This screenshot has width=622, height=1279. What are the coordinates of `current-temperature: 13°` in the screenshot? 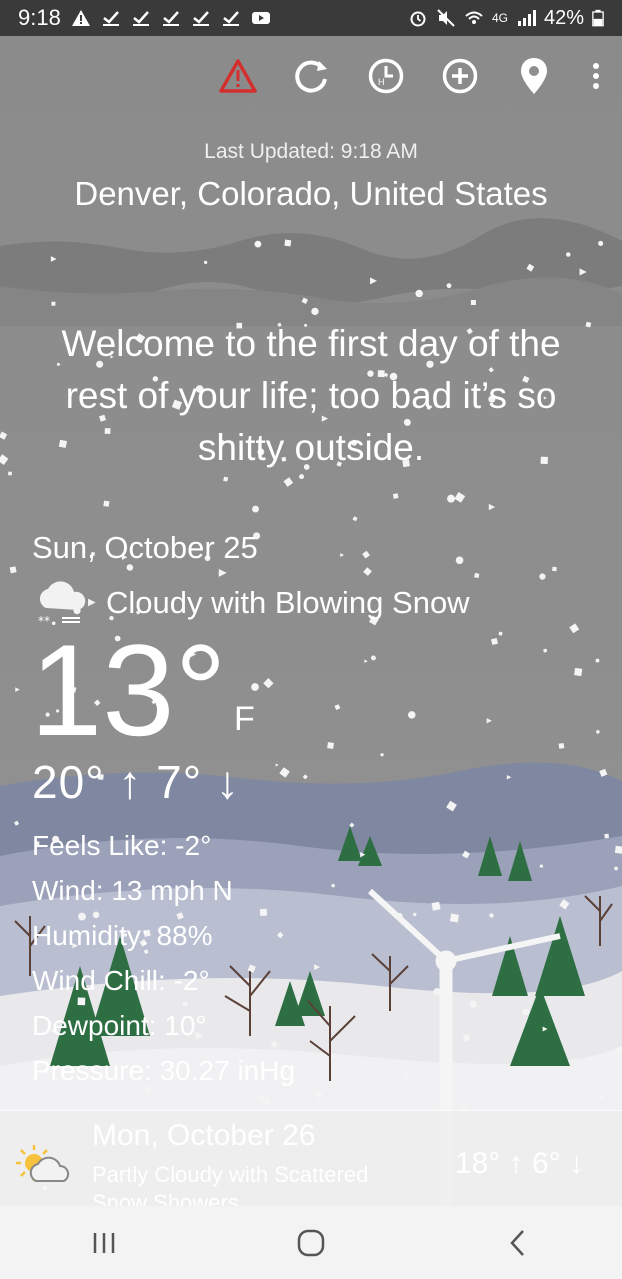 It's located at (128, 690).